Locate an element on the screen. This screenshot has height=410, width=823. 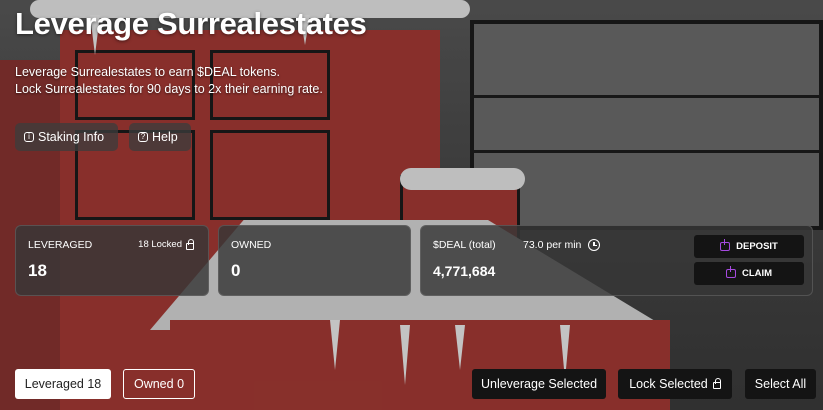
locked-count-text: 18 Locked is located at coordinates (160, 244).